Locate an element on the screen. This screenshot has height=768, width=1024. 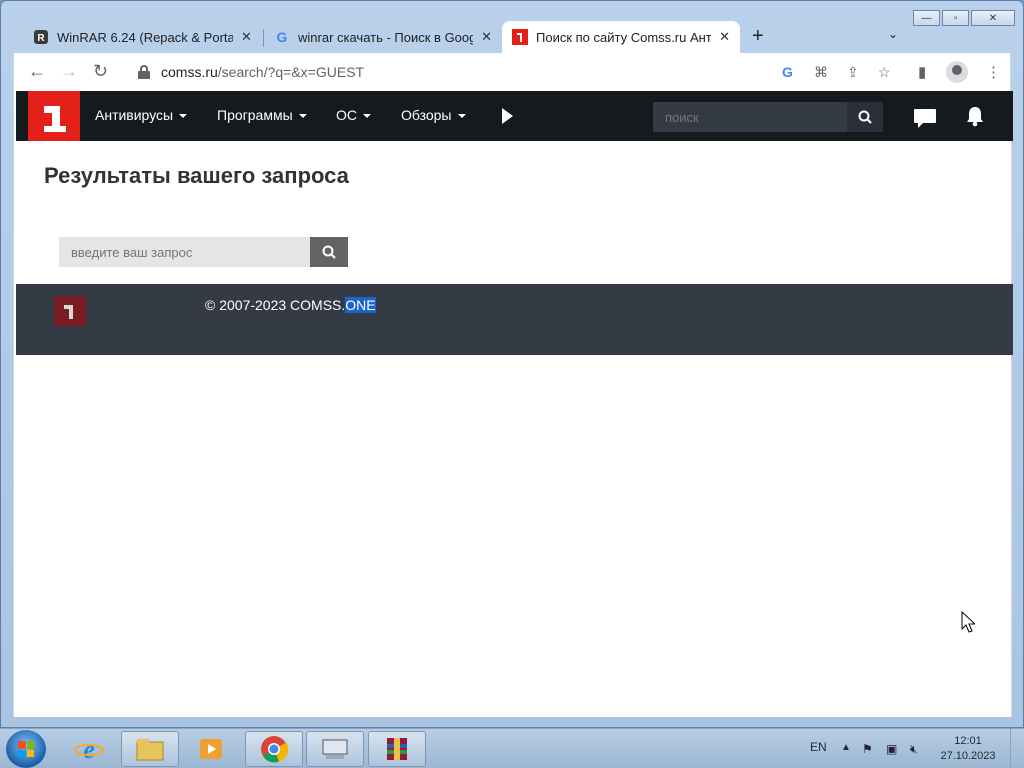
nav-item-reviews: Обзоры is located at coordinates (433, 115).